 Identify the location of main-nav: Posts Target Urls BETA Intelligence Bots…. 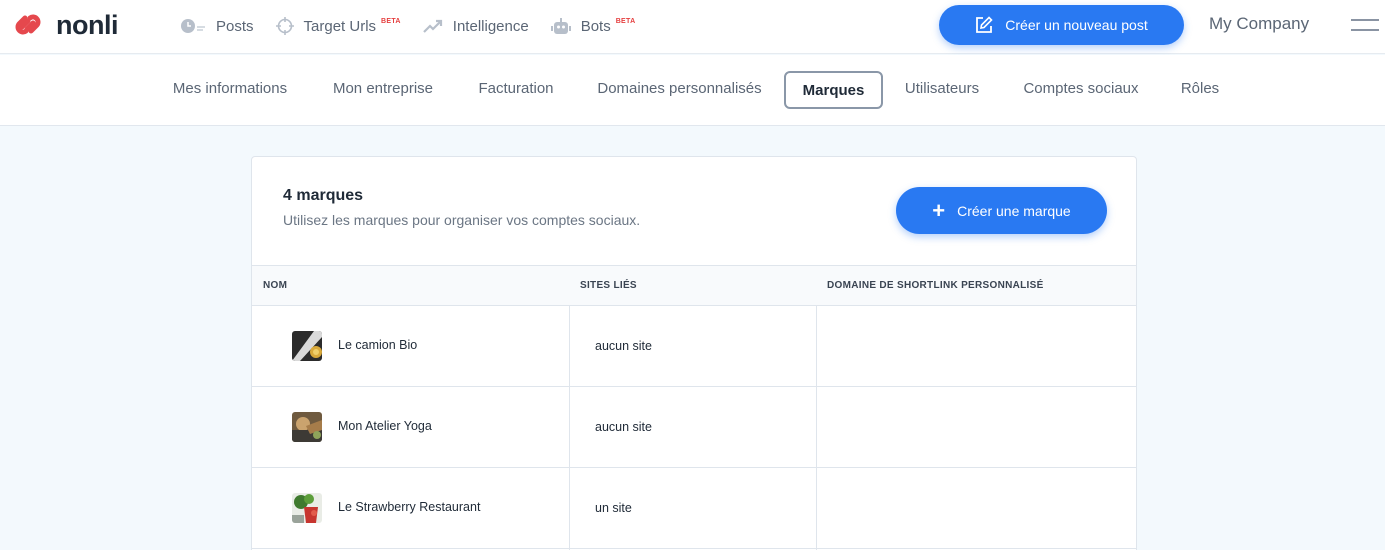
(418, 26).